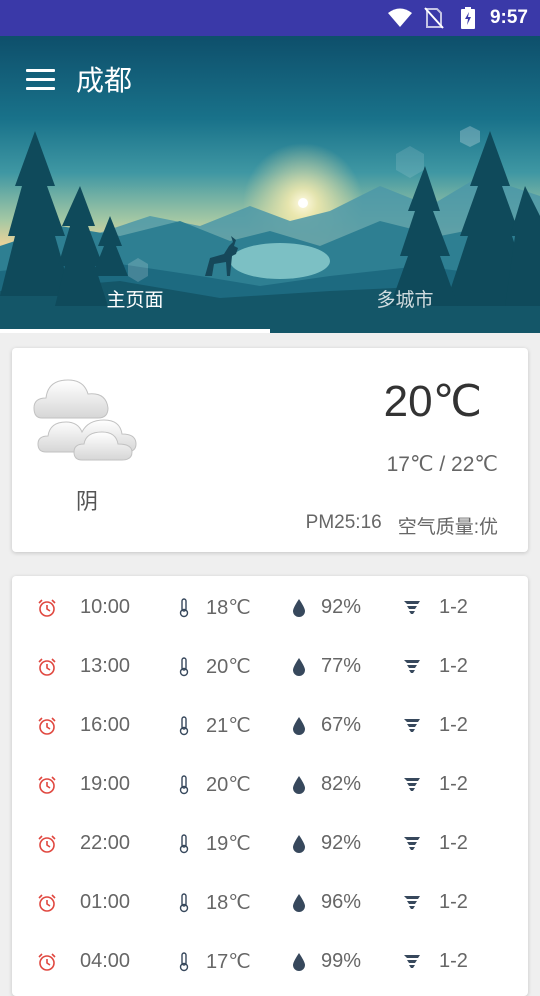  I want to click on hour-humidity: 77%, so click(341, 666).